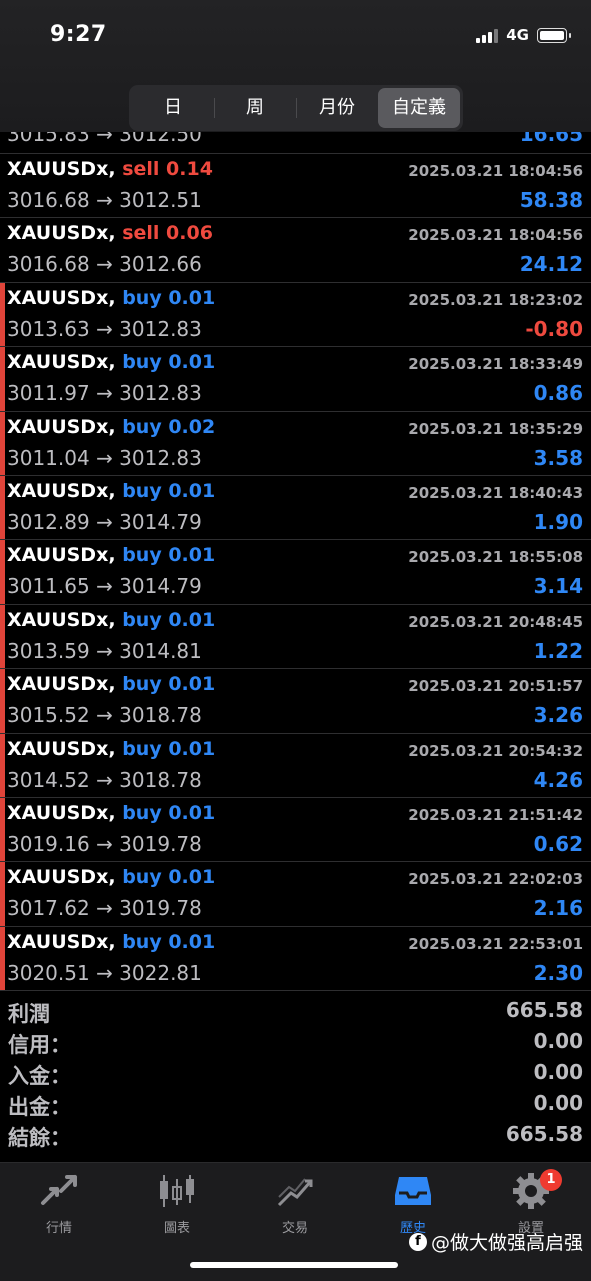  I want to click on trade-side-lots: sell 0.14, so click(167, 169).